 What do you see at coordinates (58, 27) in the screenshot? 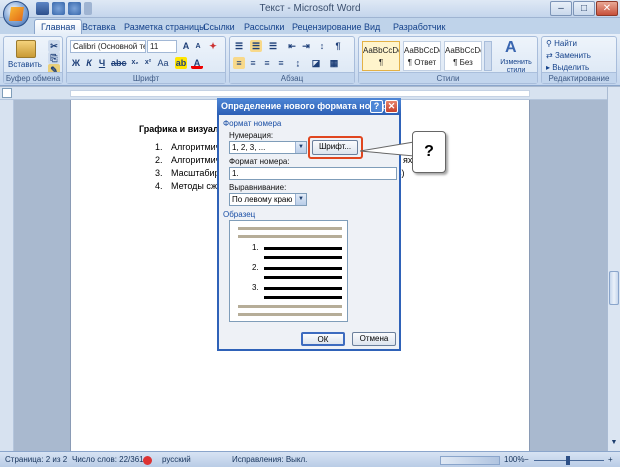
I see `tab-home: Главная` at bounding box center [58, 27].